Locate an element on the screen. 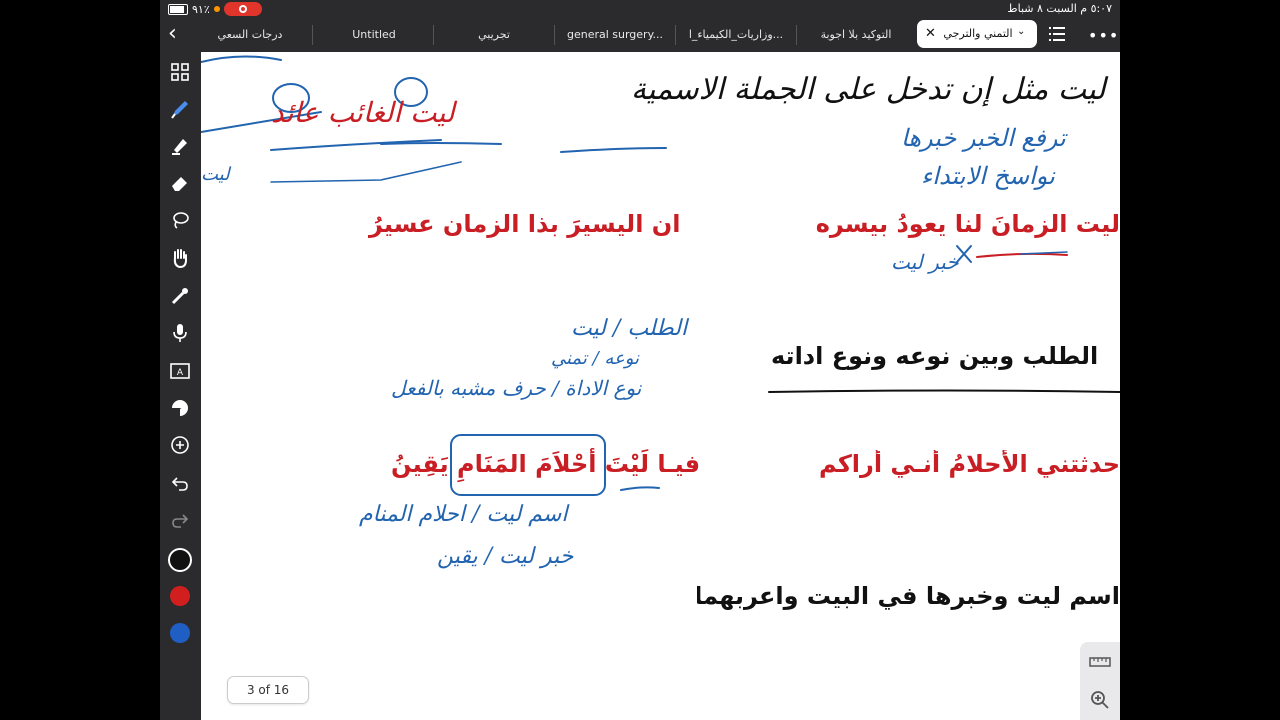 This screenshot has width=1280, height=720. hw-answer-line3: نوع الاداة / حرف مشبه بالفعل is located at coordinates (516, 388).